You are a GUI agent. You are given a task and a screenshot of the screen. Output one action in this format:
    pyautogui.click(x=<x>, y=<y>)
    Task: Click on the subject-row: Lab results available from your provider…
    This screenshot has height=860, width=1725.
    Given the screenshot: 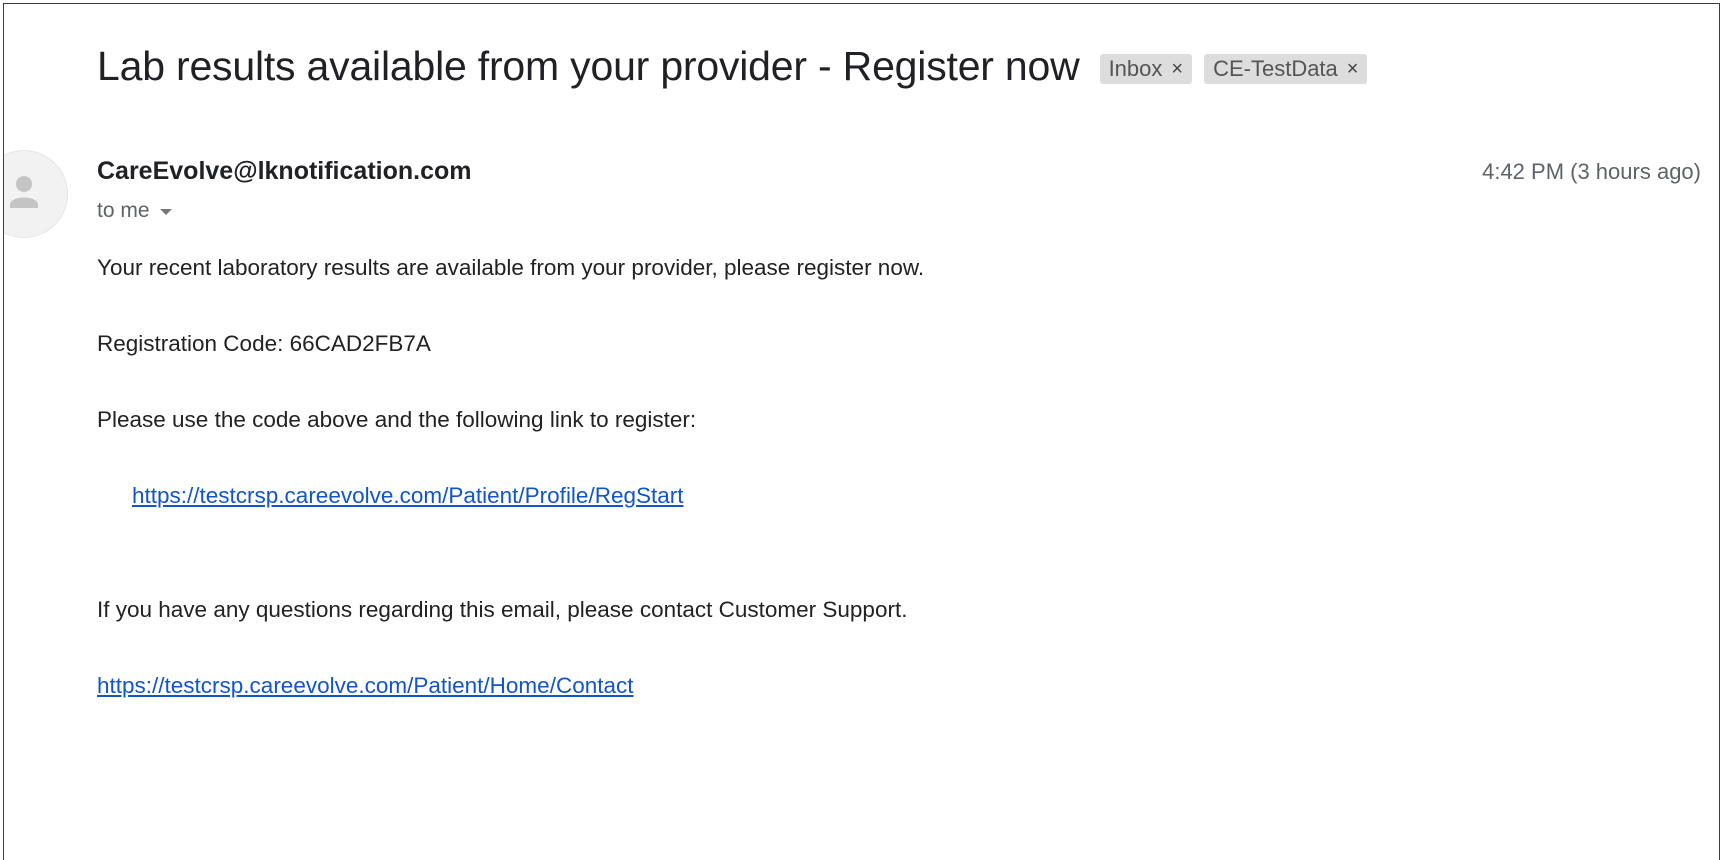 What is the action you would take?
    pyautogui.click(x=738, y=66)
    